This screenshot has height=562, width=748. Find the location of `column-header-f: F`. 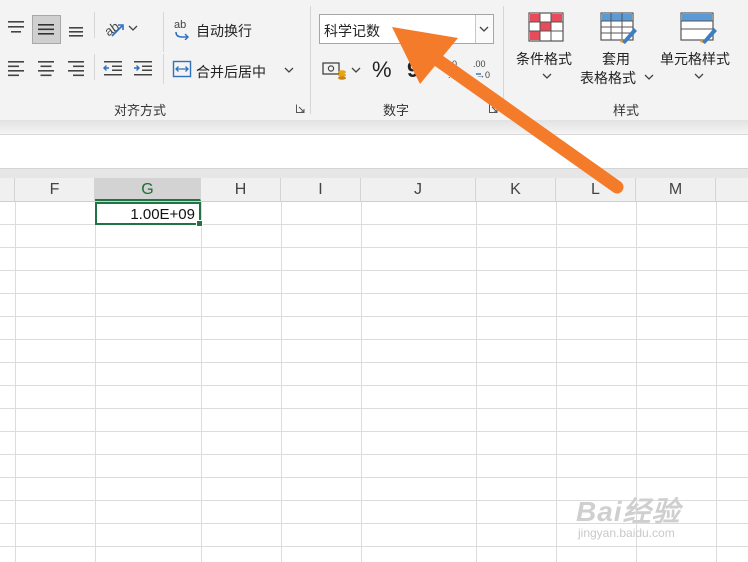

column-header-f: F is located at coordinates (55, 189).